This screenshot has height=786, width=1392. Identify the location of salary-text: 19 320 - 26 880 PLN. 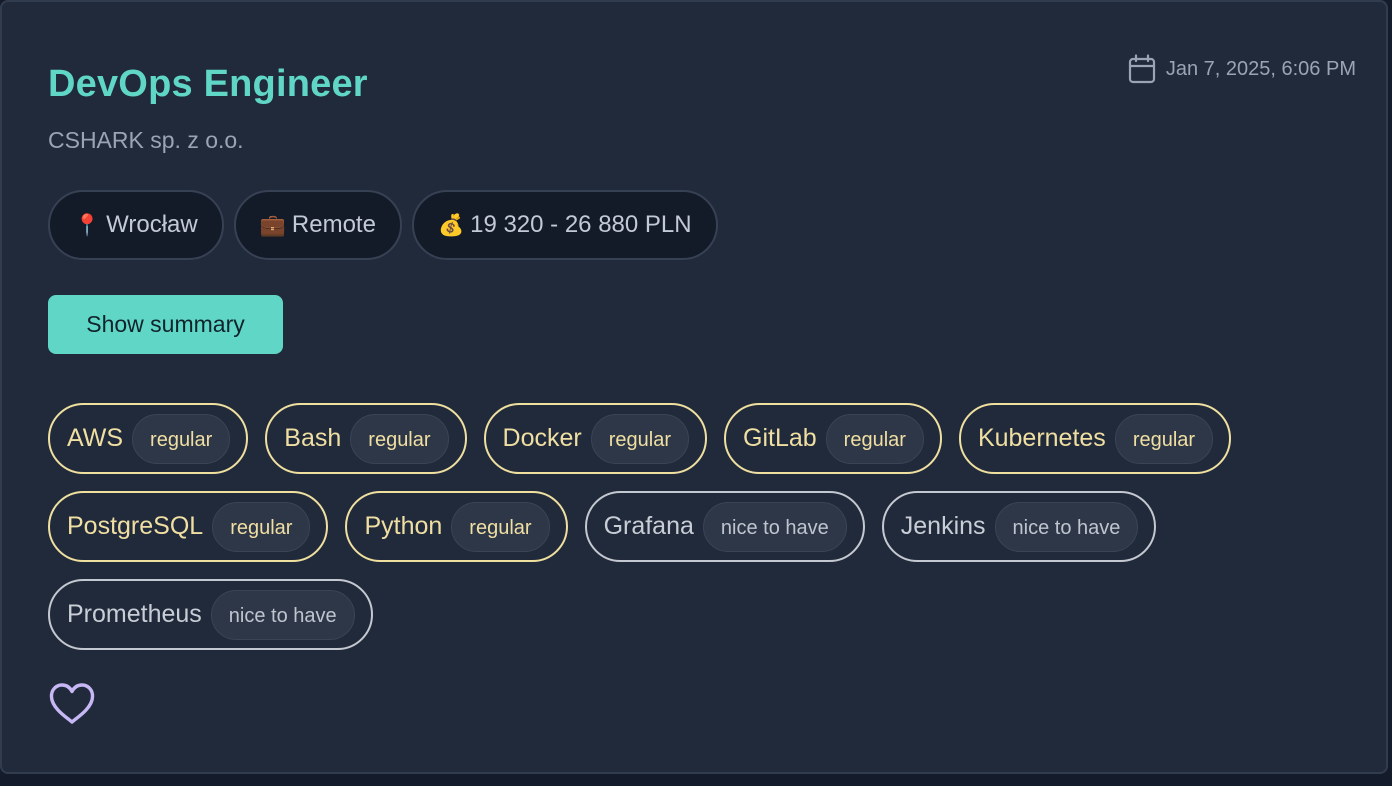
(581, 224).